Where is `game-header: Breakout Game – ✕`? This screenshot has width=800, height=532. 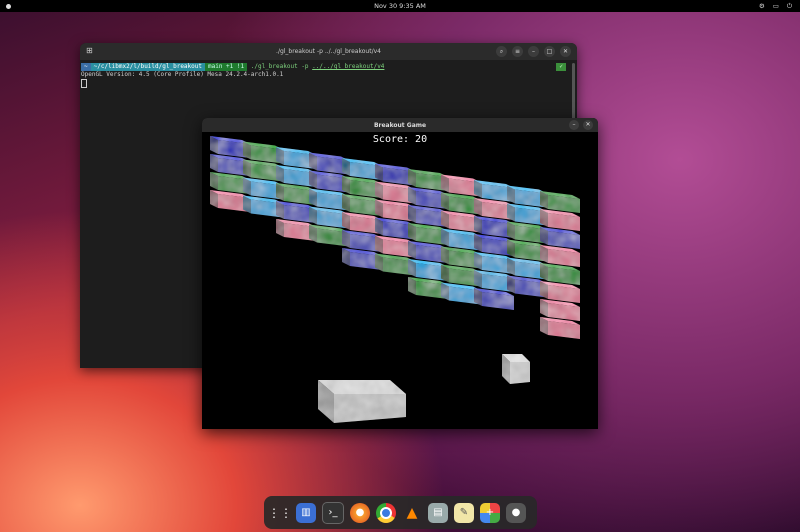
game-header: Breakout Game – ✕ is located at coordinates (400, 125).